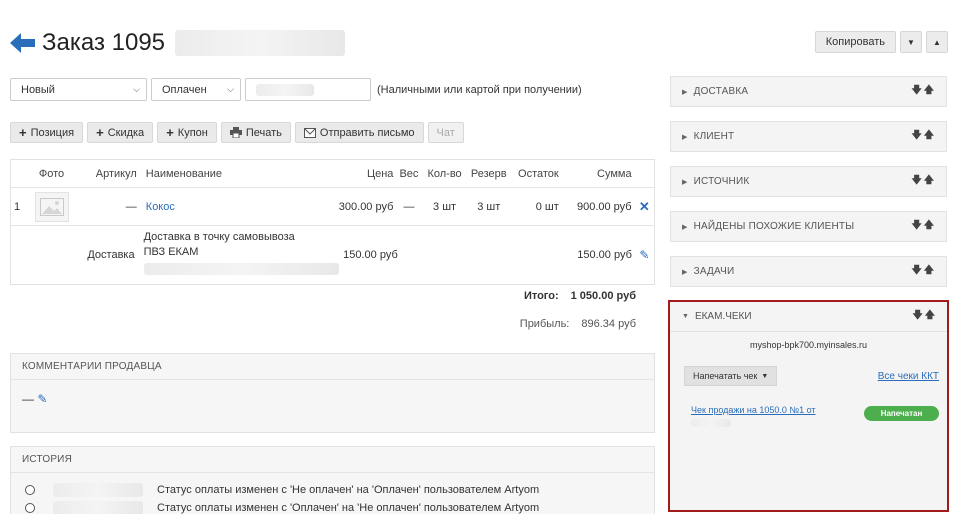 This screenshot has height=514, width=960. What do you see at coordinates (604, 206) in the screenshot?
I see `item-sum: 900.00 руб` at bounding box center [604, 206].